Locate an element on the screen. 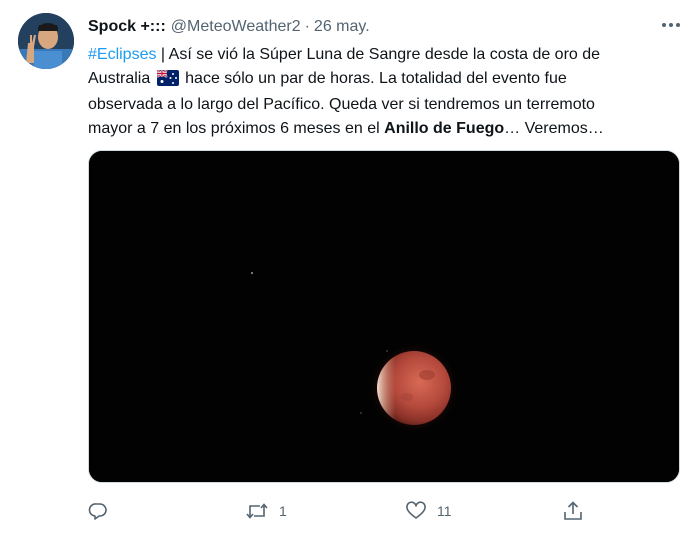 This screenshot has width=700, height=537. avatar is located at coordinates (46, 41).